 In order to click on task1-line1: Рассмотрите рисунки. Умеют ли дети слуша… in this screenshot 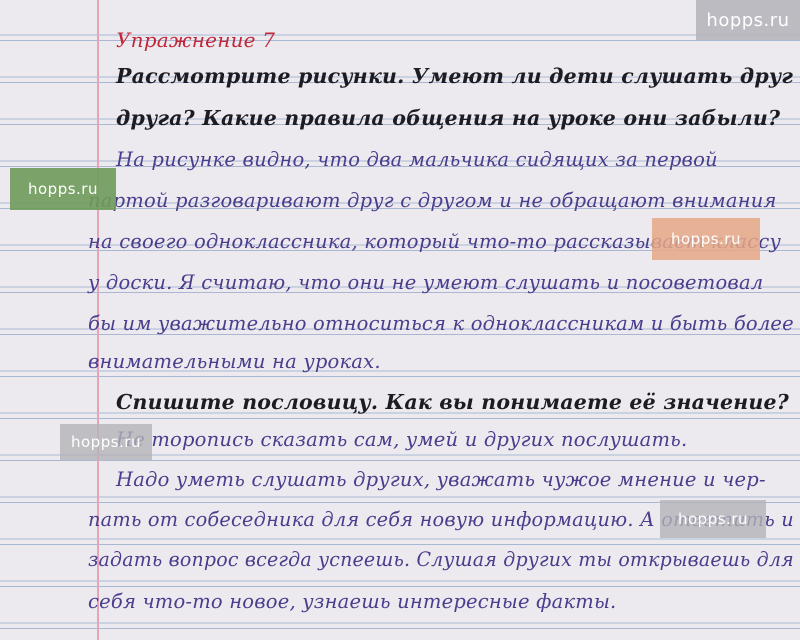, I will do `click(455, 76)`.